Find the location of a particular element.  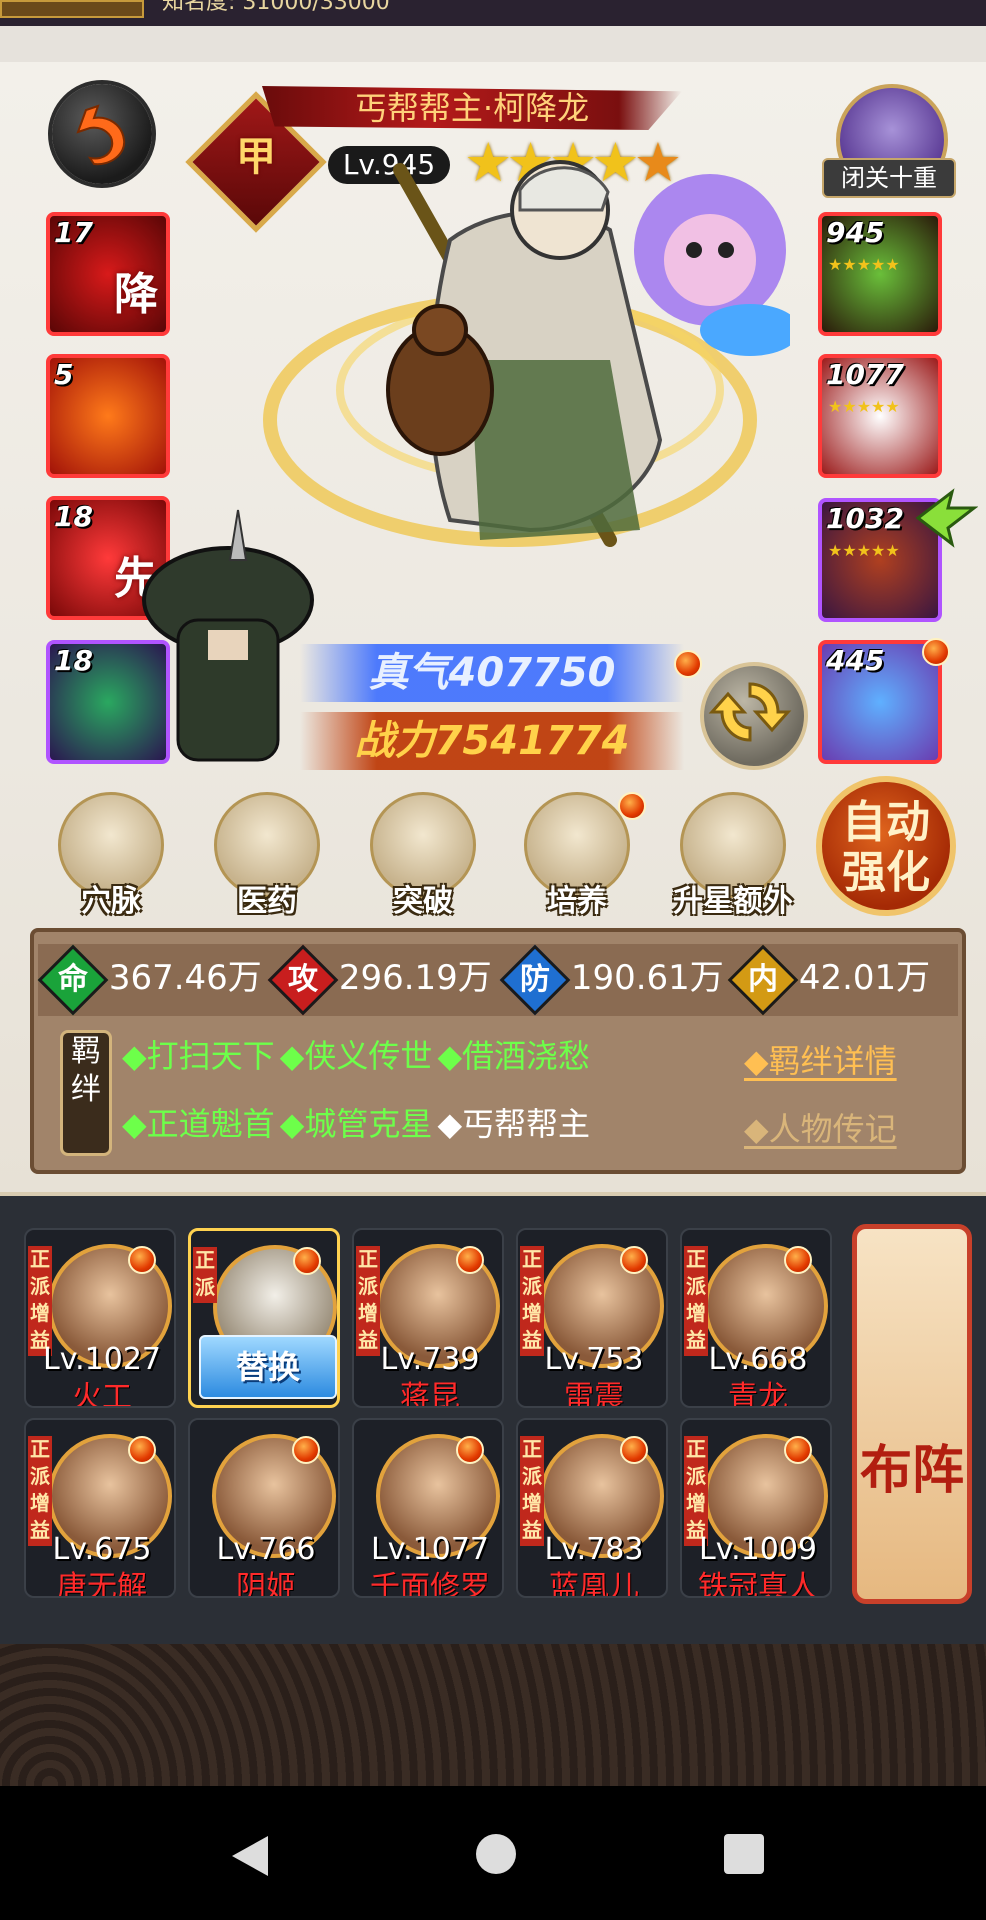

bond-item: ◆丐帮帮主 is located at coordinates (514, 1124).